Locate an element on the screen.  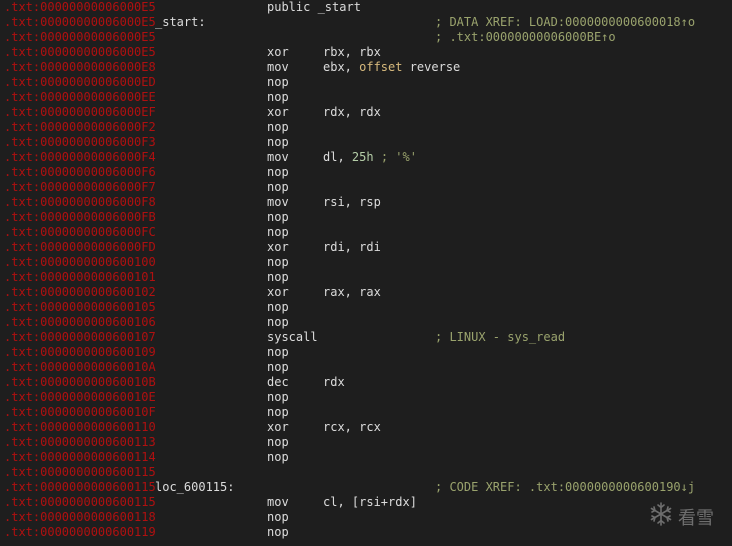
code-label: loc_600115: is located at coordinates (194, 487).